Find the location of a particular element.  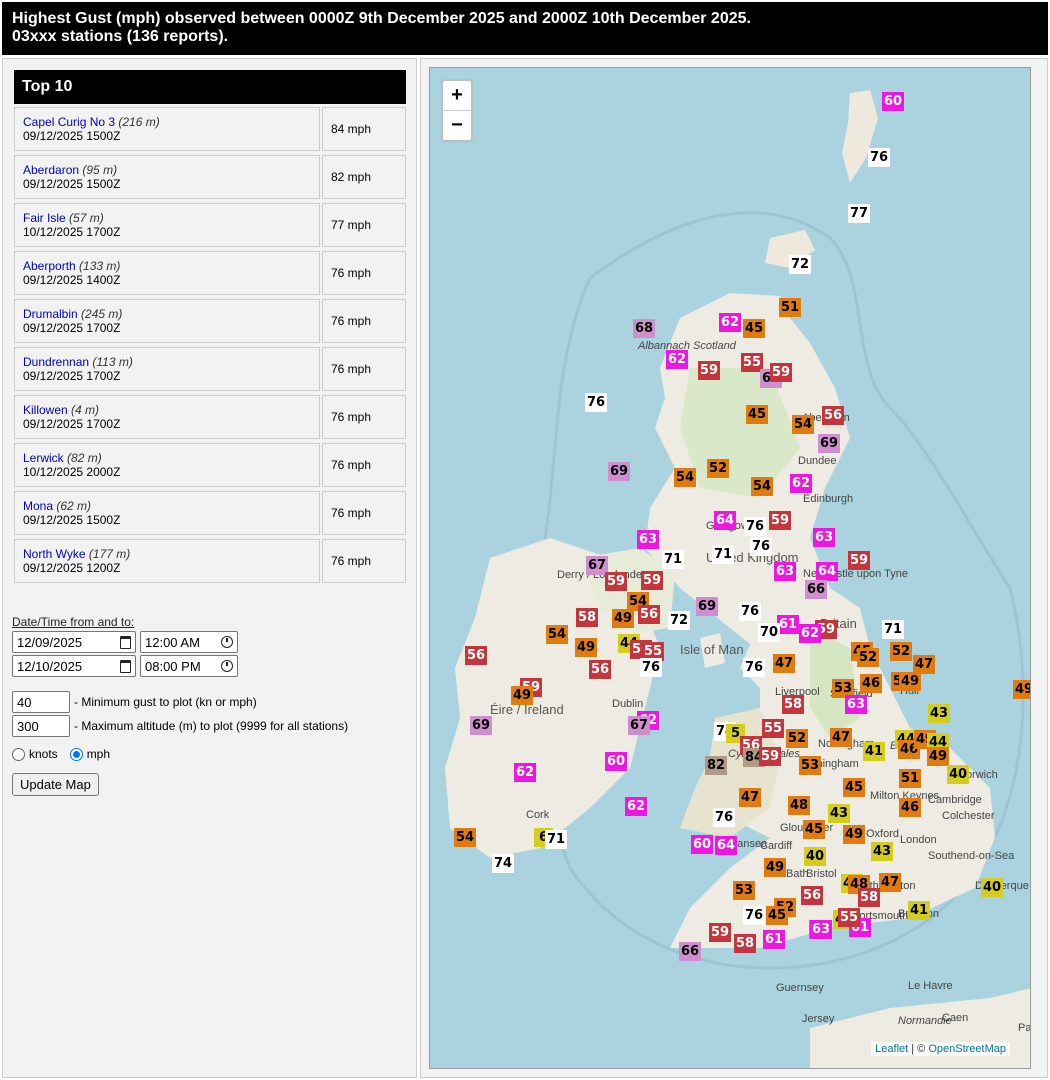

station-link: Mona is located at coordinates (38, 506).